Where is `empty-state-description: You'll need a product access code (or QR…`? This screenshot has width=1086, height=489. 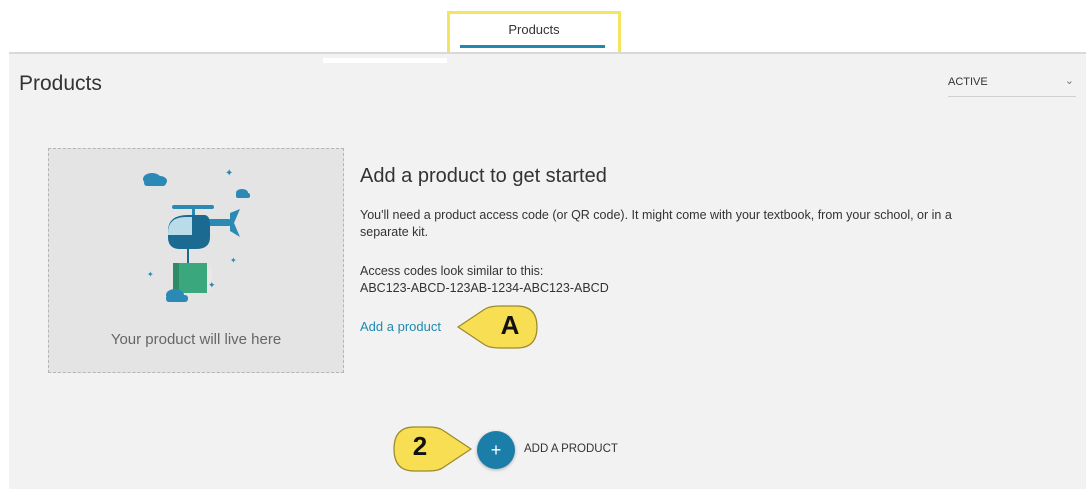 empty-state-description: You'll need a product access code (or QR… is located at coordinates (656, 223).